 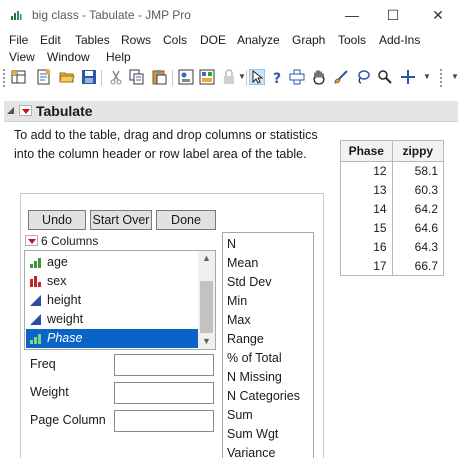 I want to click on toolbar: ▼ ? ▼ ▼, so click(x=233, y=78).